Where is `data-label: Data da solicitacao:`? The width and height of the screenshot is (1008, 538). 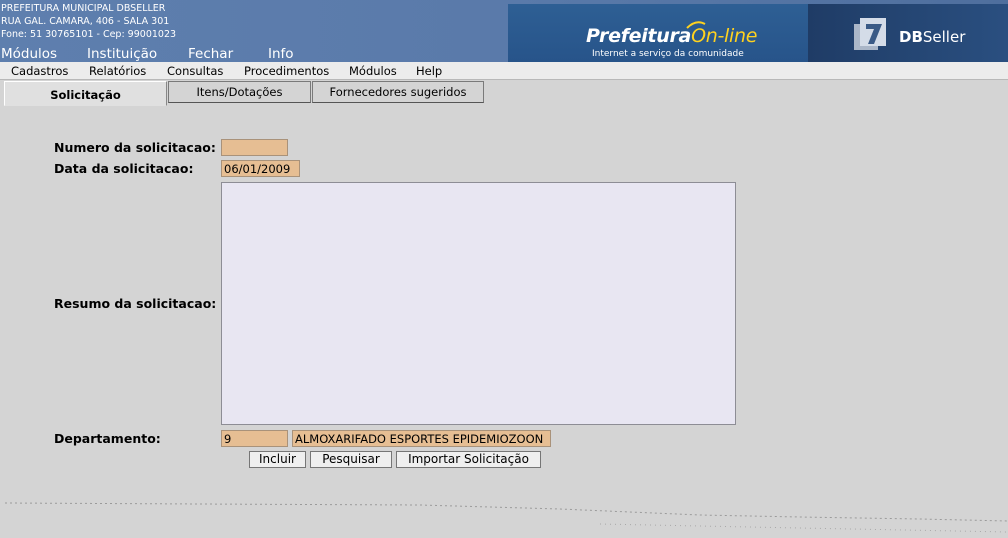 data-label: Data da solicitacao: is located at coordinates (124, 168).